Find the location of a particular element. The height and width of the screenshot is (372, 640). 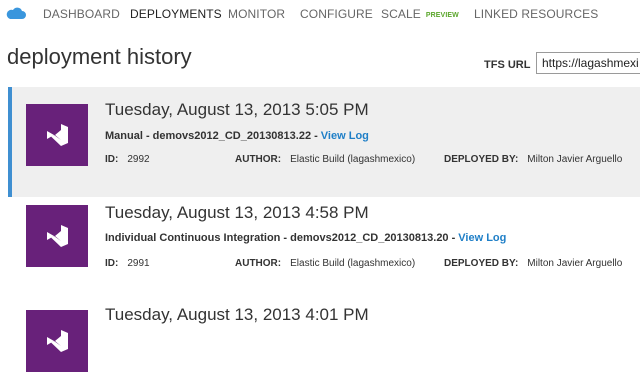

deployment-date: Tuesday, August 13, 2013 5:05 PM is located at coordinates (237, 109).